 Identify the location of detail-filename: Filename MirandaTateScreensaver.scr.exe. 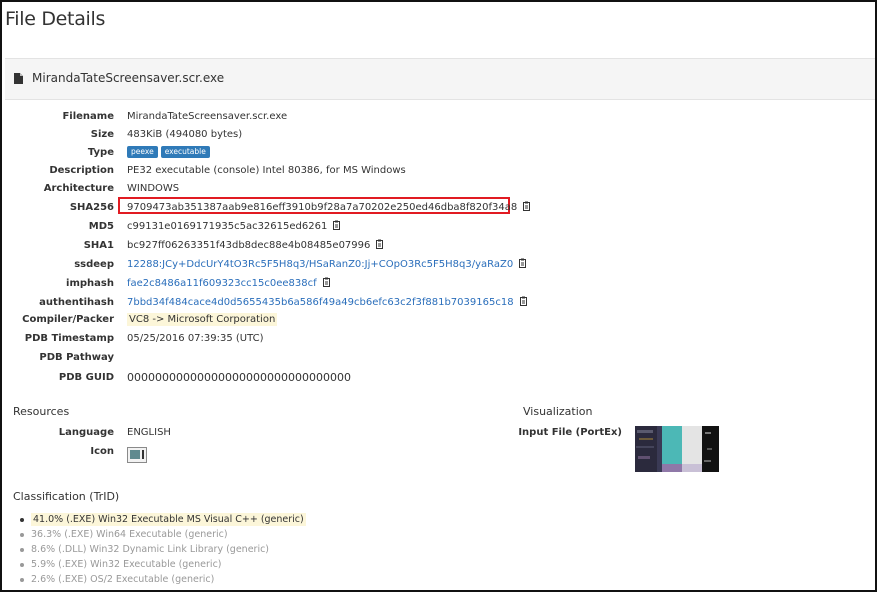
(432, 117).